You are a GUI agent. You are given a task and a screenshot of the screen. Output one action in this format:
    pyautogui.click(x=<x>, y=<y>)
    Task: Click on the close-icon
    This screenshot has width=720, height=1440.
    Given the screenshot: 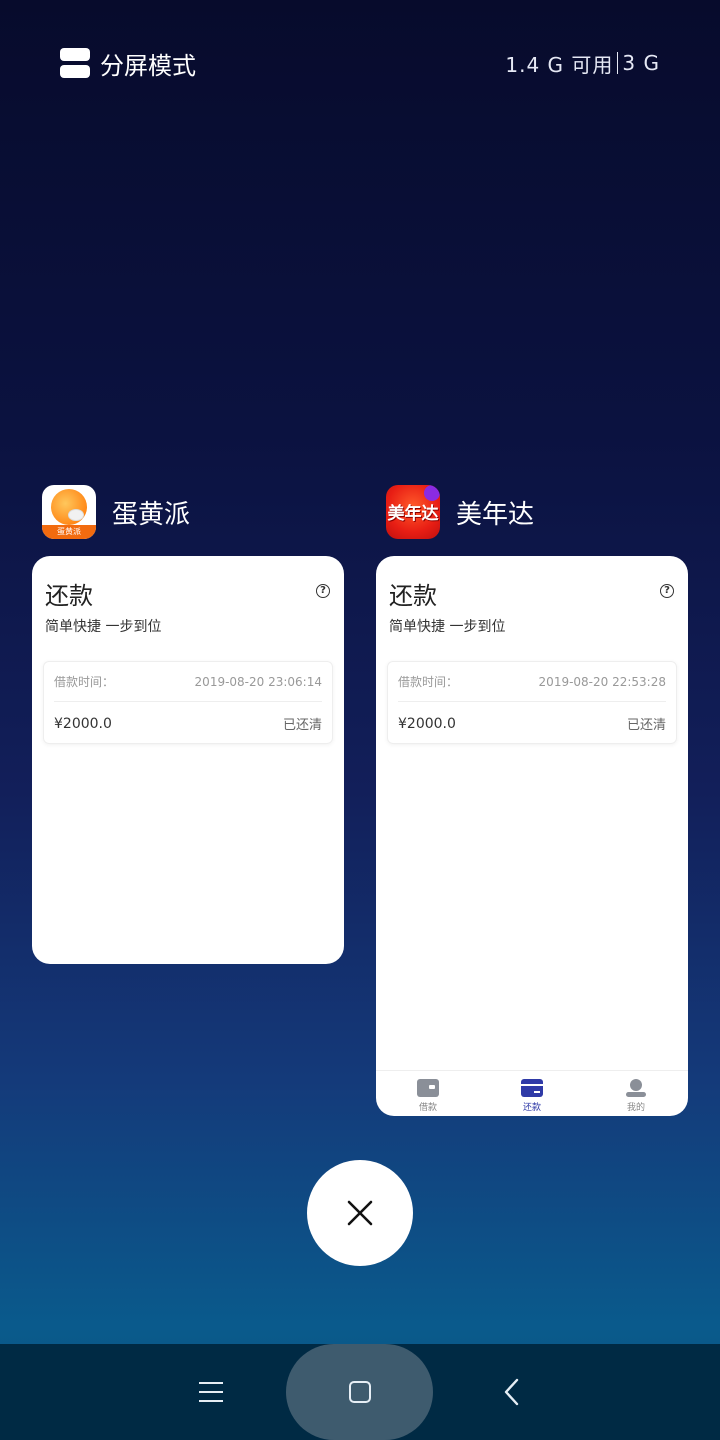 What is the action you would take?
    pyautogui.click(x=360, y=1213)
    